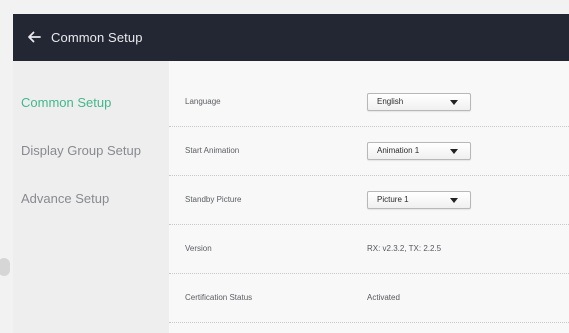 Image resolution: width=569 pixels, height=333 pixels. I want to click on sidebar-item-label: Common Setup, so click(66, 102).